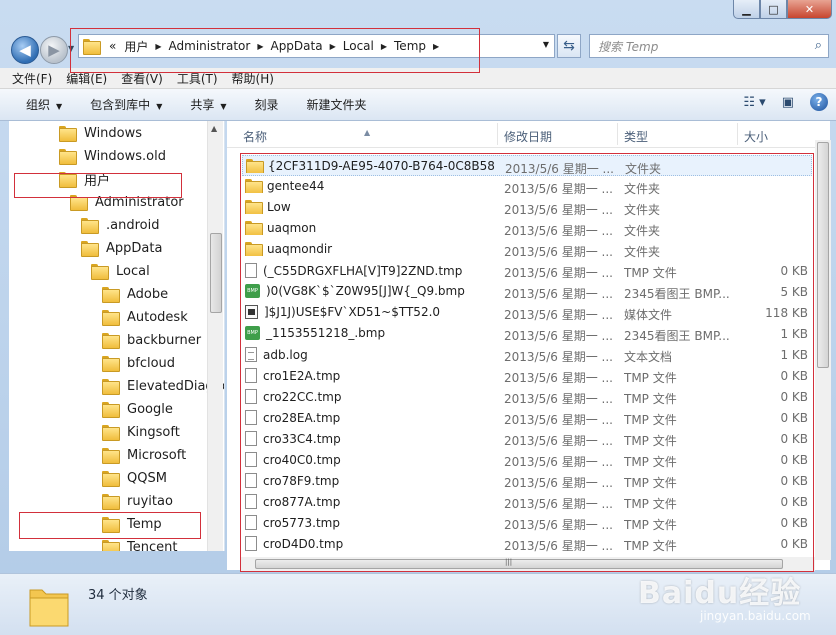  Describe the element at coordinates (252, 333) in the screenshot. I see `bmp-file-icon: BMP` at that location.